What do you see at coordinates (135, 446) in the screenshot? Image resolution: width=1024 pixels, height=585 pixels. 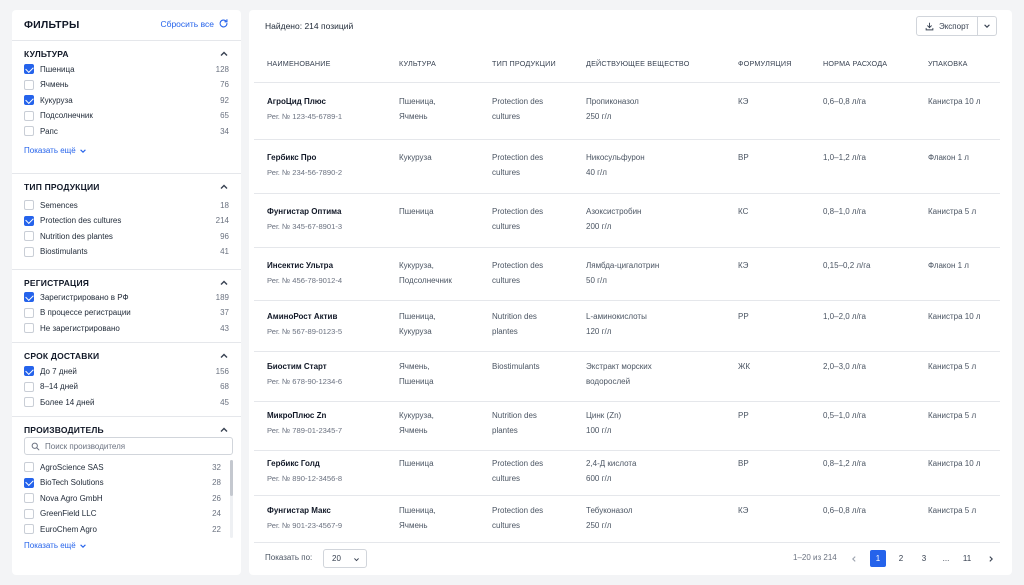 I see `manufacturer-search-input` at bounding box center [135, 446].